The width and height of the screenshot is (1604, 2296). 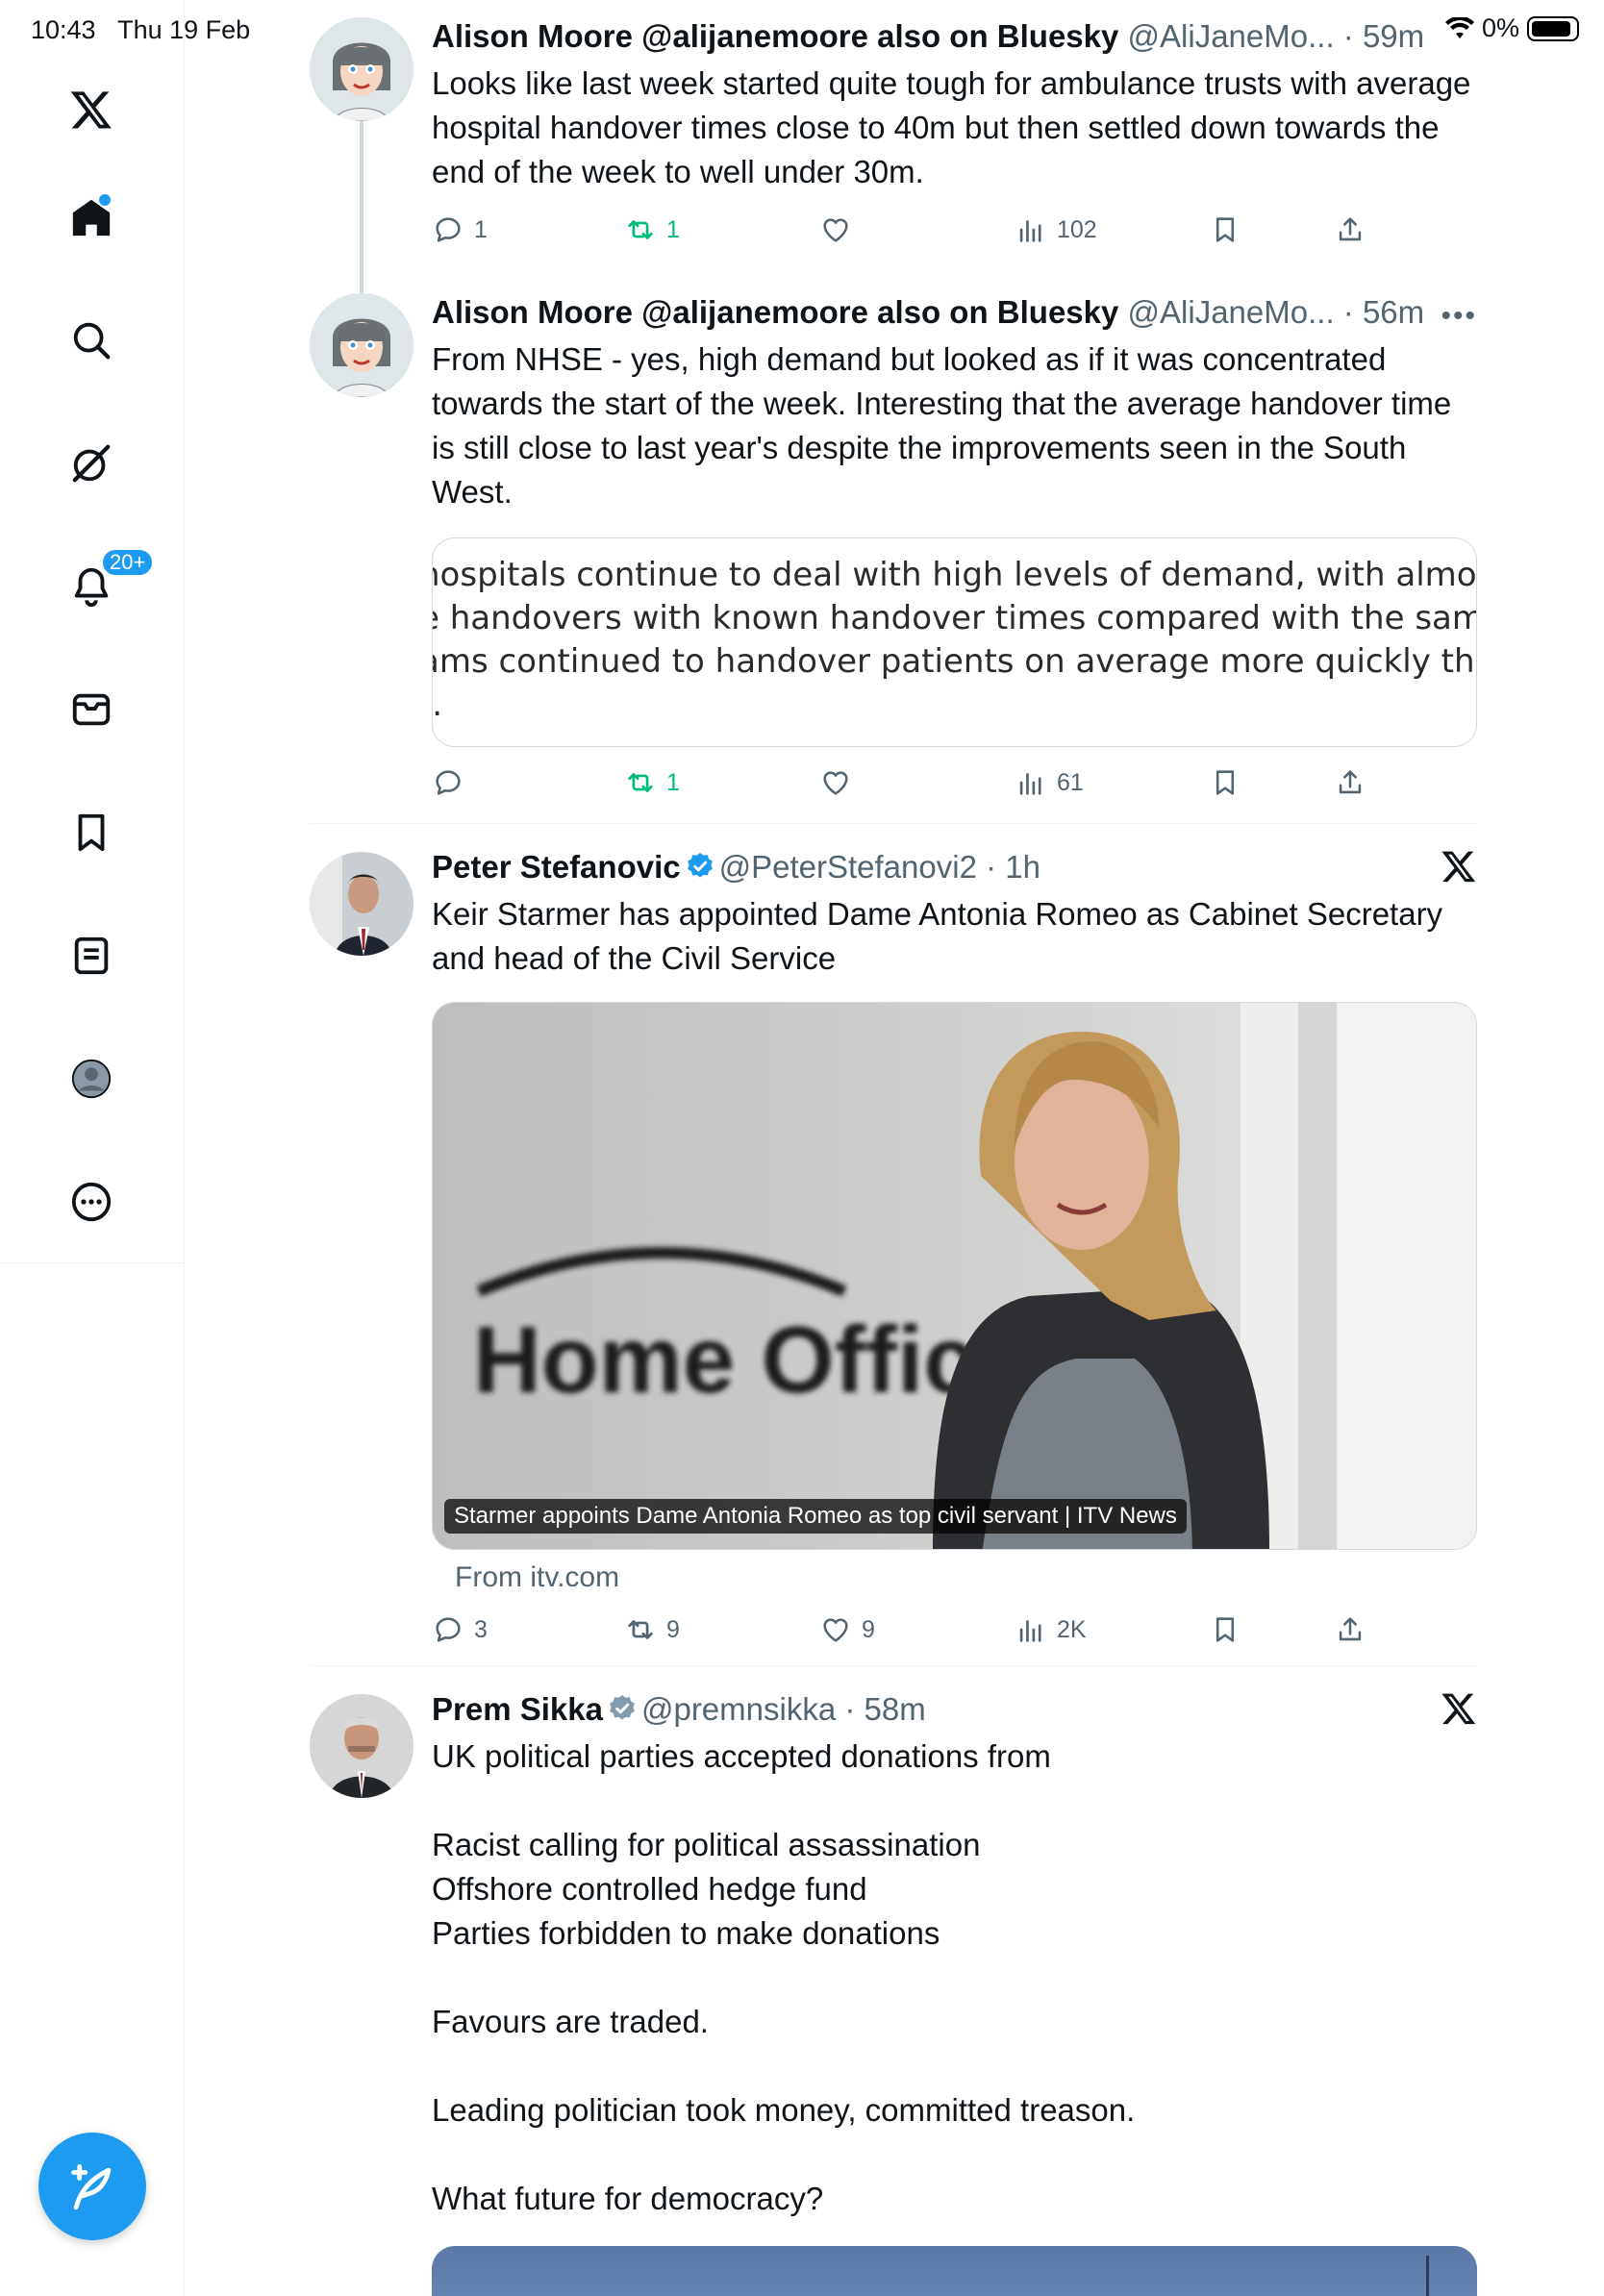 I want to click on action-bar: 1 61, so click(x=954, y=790).